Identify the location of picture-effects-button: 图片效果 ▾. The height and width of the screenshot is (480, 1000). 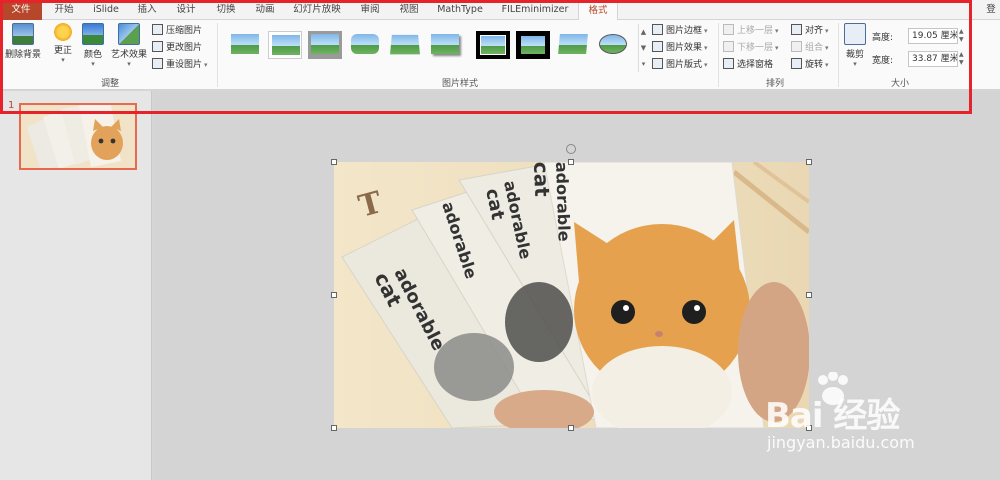
(680, 48).